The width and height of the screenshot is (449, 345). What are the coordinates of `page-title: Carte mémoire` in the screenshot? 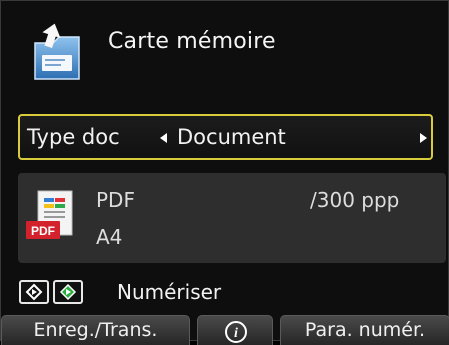 It's located at (192, 41).